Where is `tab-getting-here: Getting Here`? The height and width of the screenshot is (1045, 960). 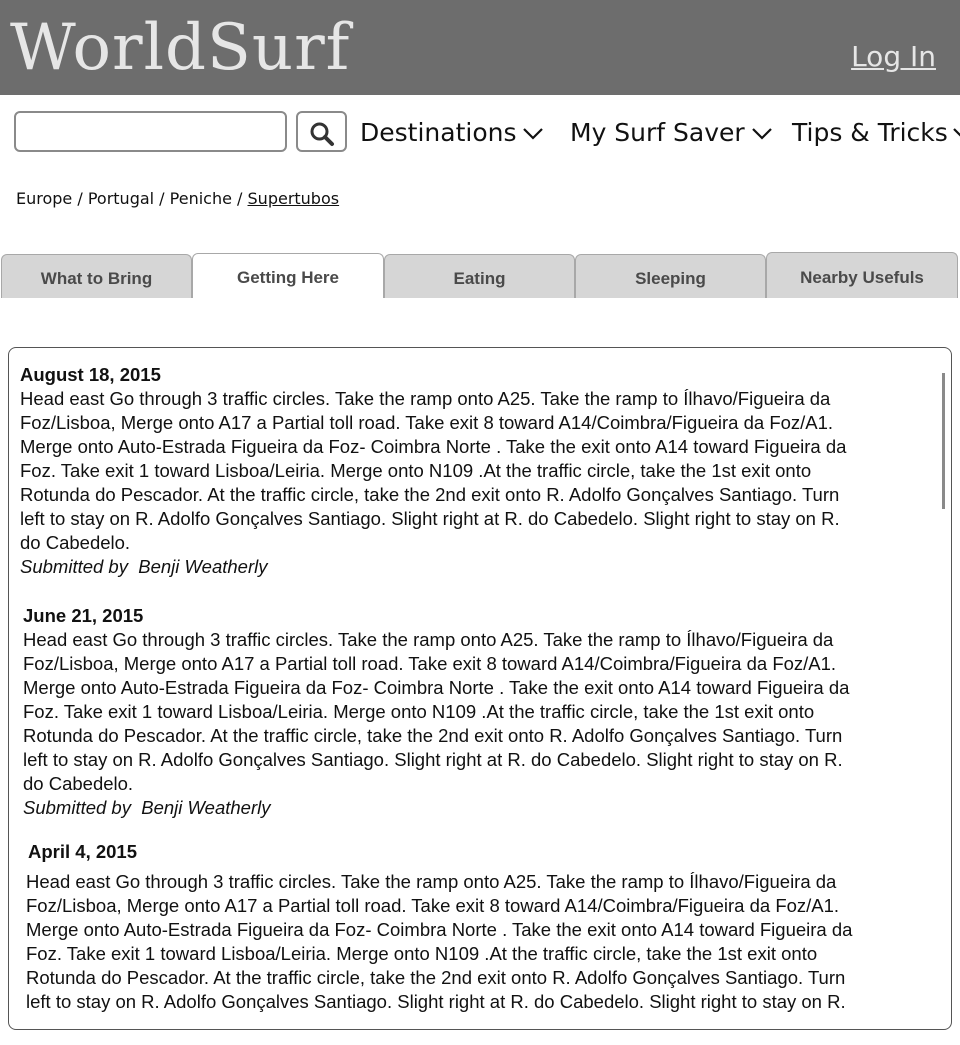 tab-getting-here: Getting Here is located at coordinates (288, 275).